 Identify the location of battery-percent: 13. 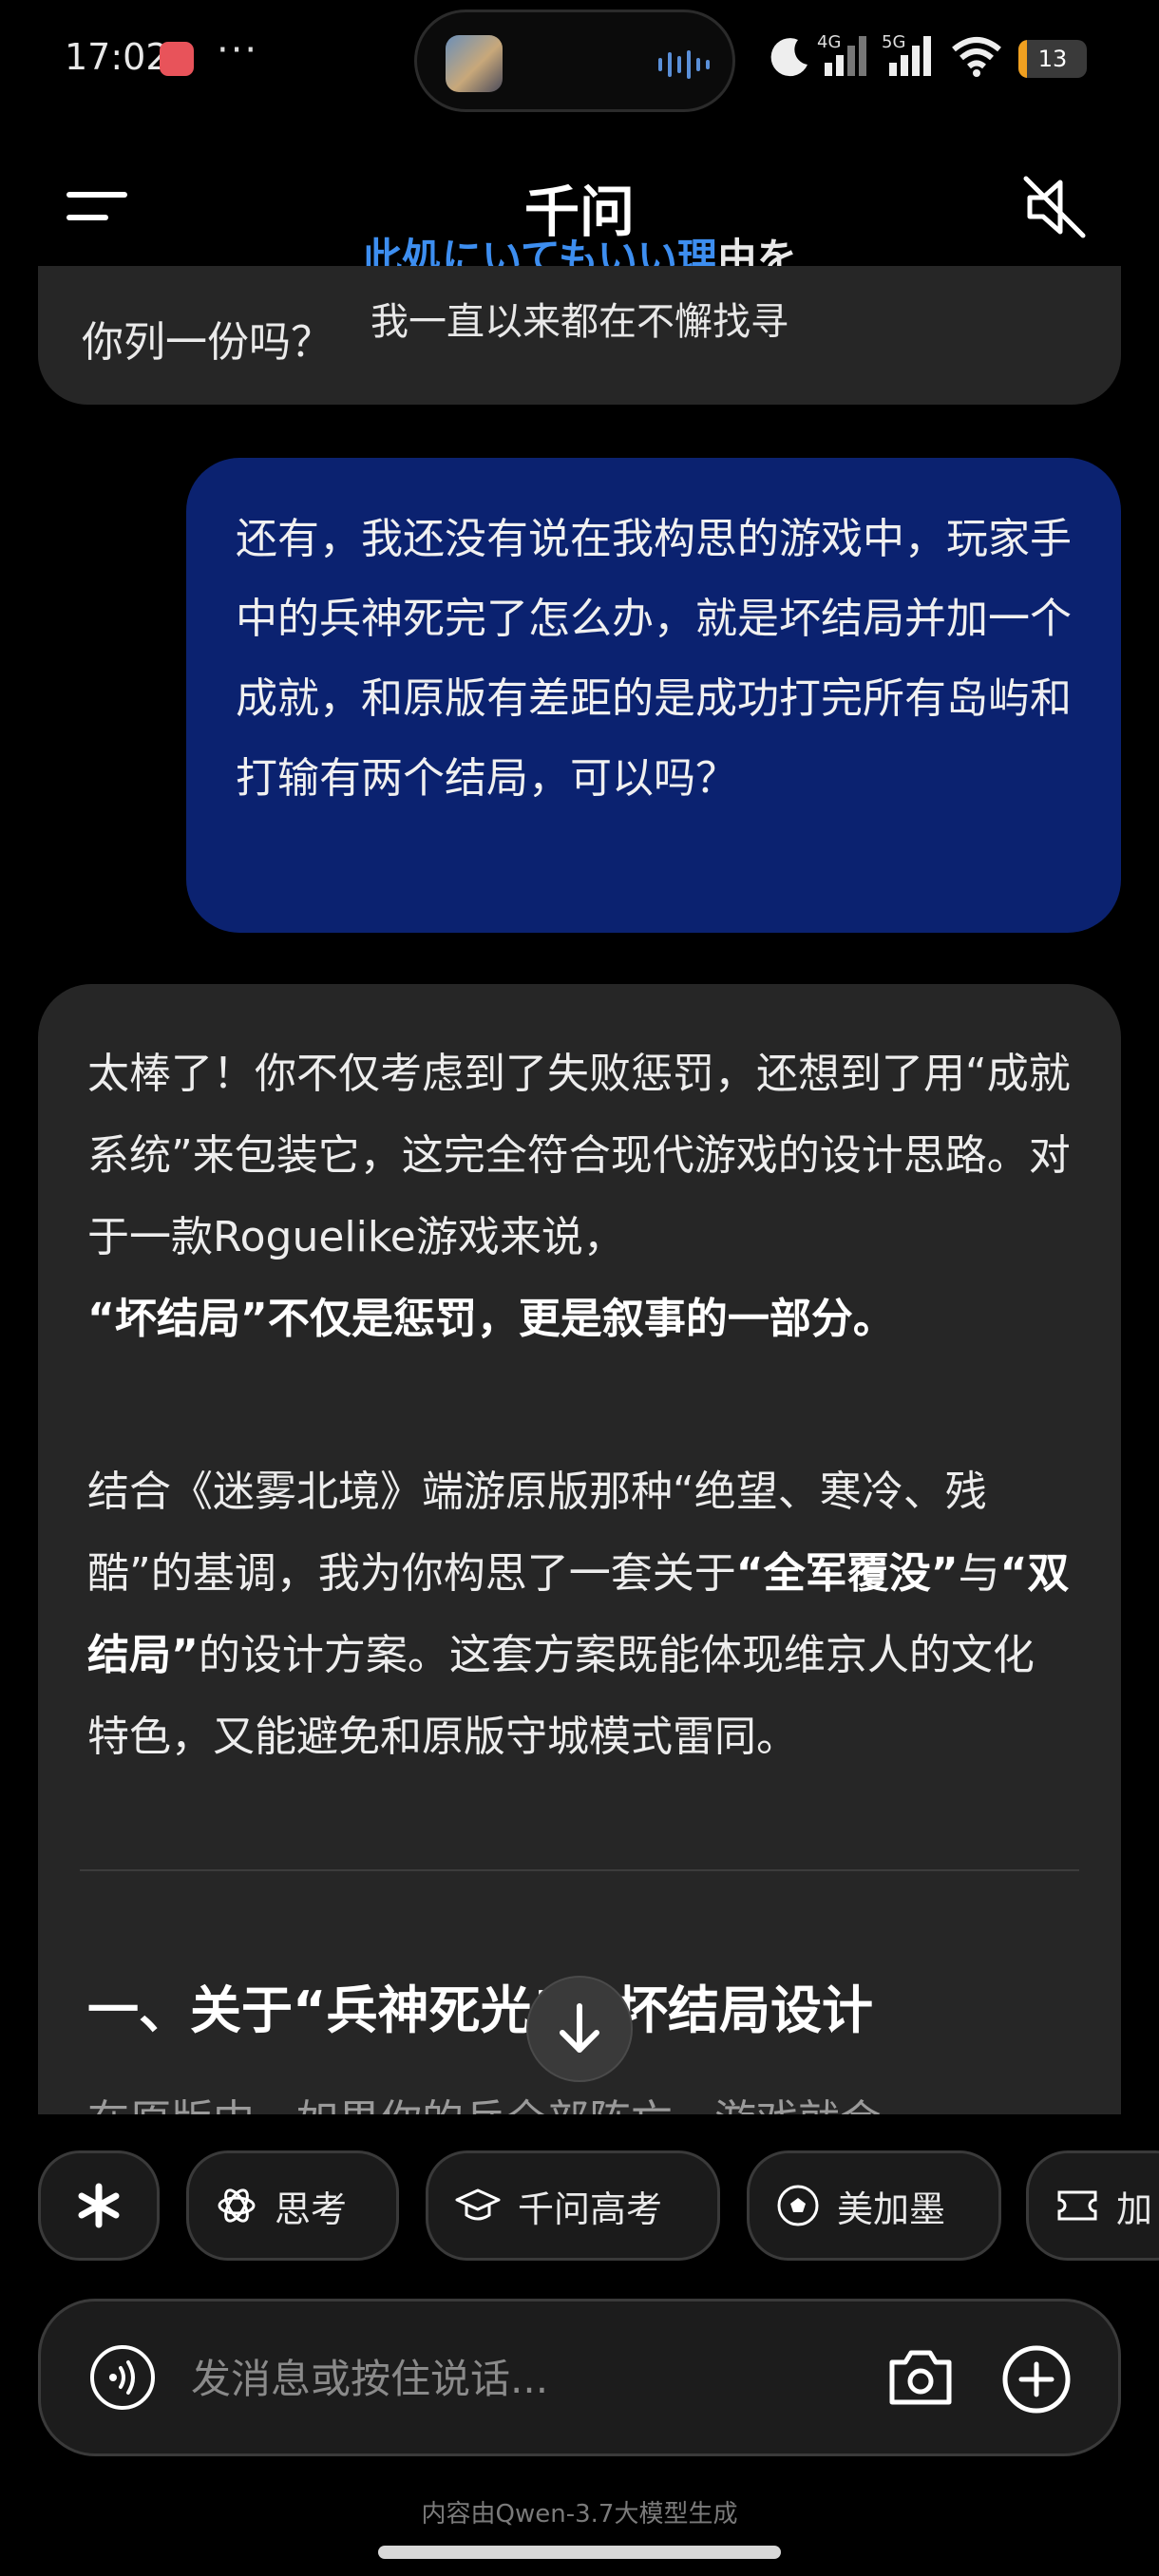
(1052, 59).